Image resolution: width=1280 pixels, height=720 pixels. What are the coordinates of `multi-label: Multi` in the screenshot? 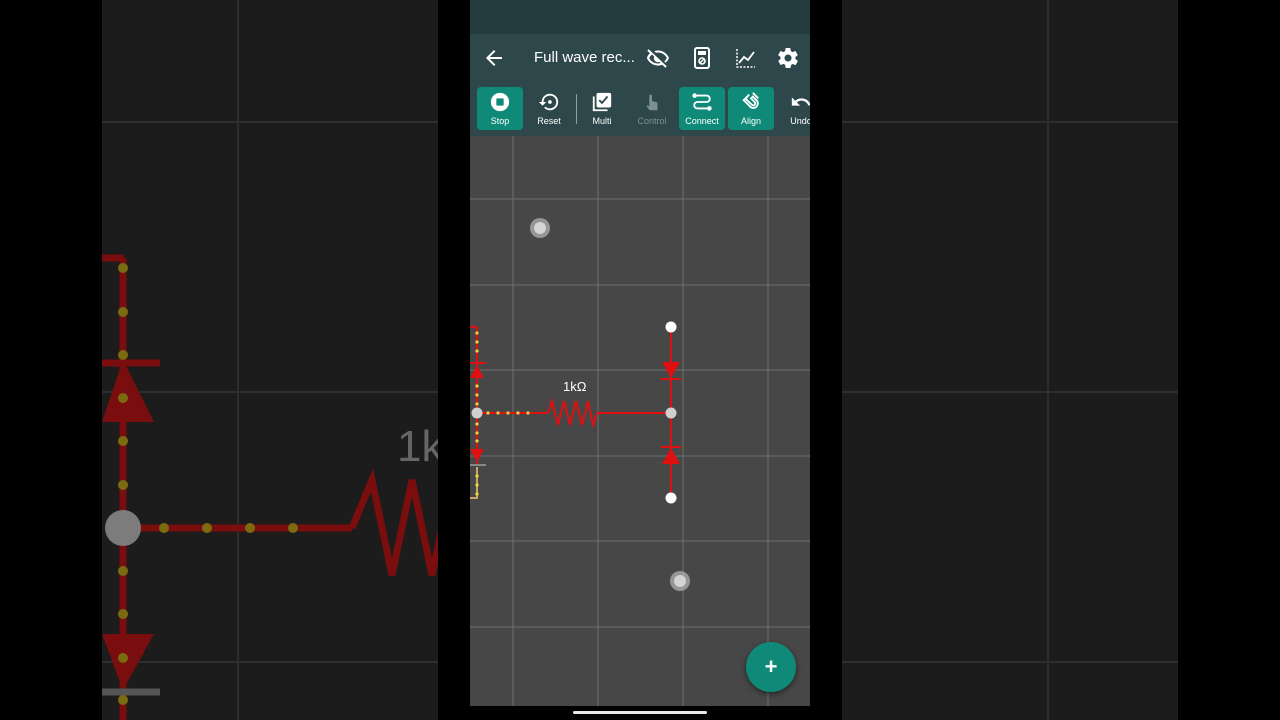 It's located at (602, 121).